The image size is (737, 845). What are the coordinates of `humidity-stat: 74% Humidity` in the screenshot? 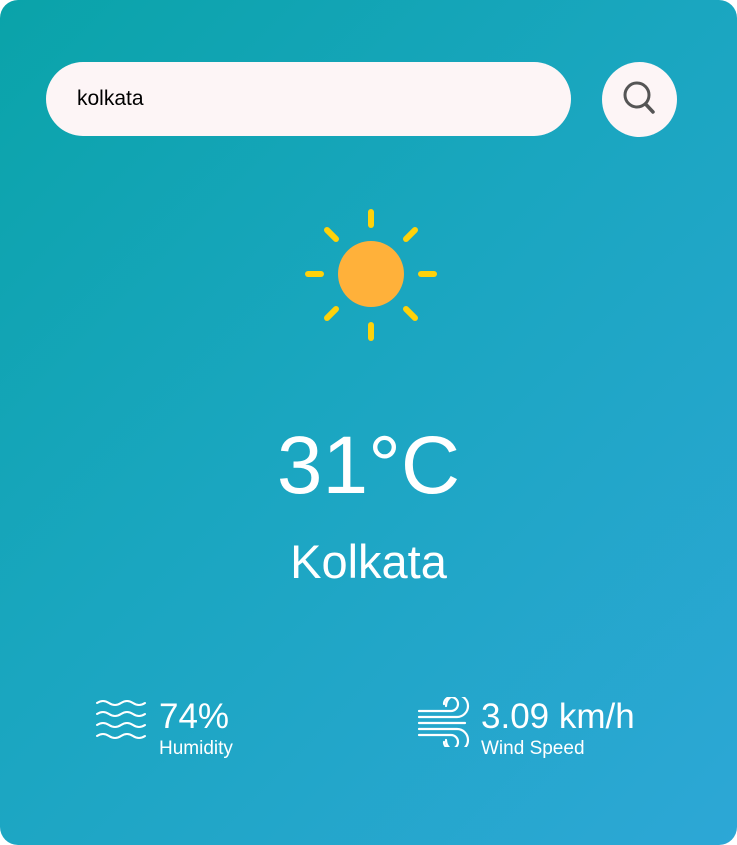 It's located at (195, 732).